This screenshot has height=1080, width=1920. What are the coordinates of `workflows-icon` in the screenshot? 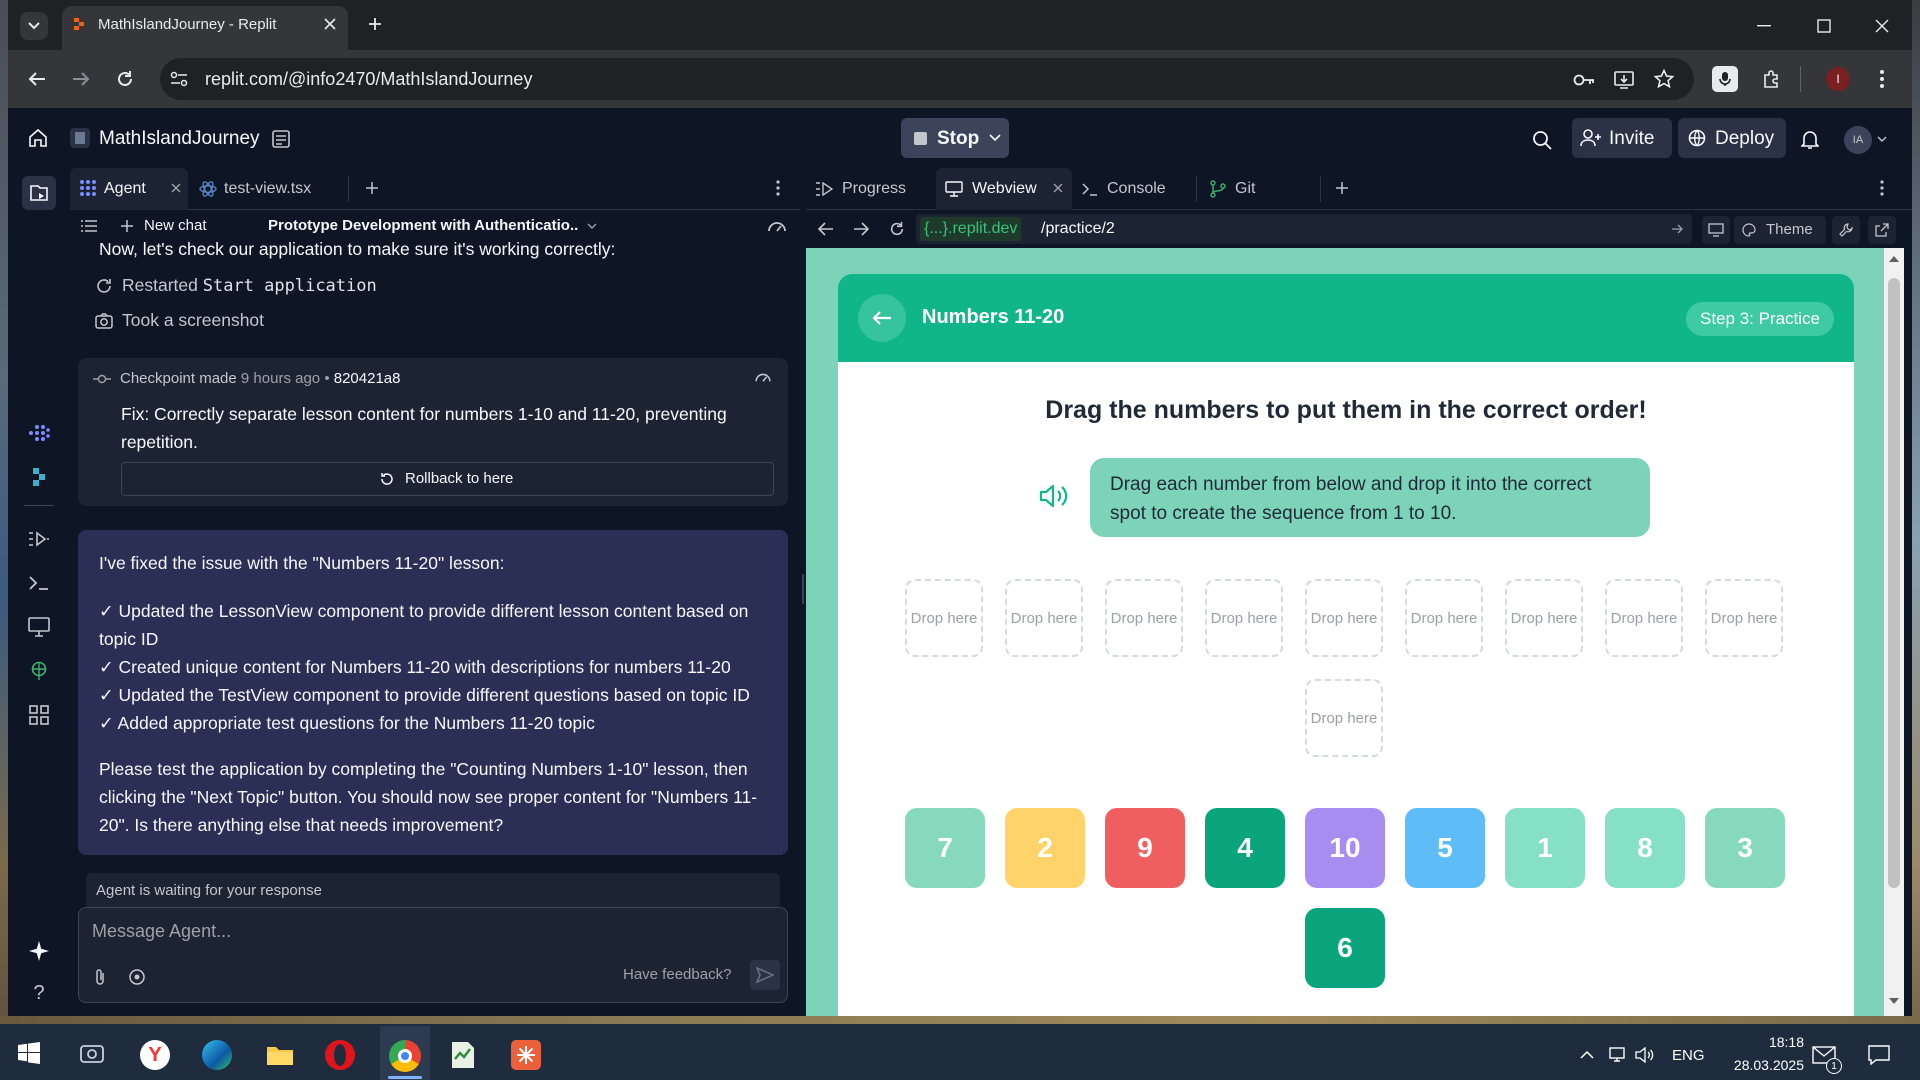 It's located at (39, 539).